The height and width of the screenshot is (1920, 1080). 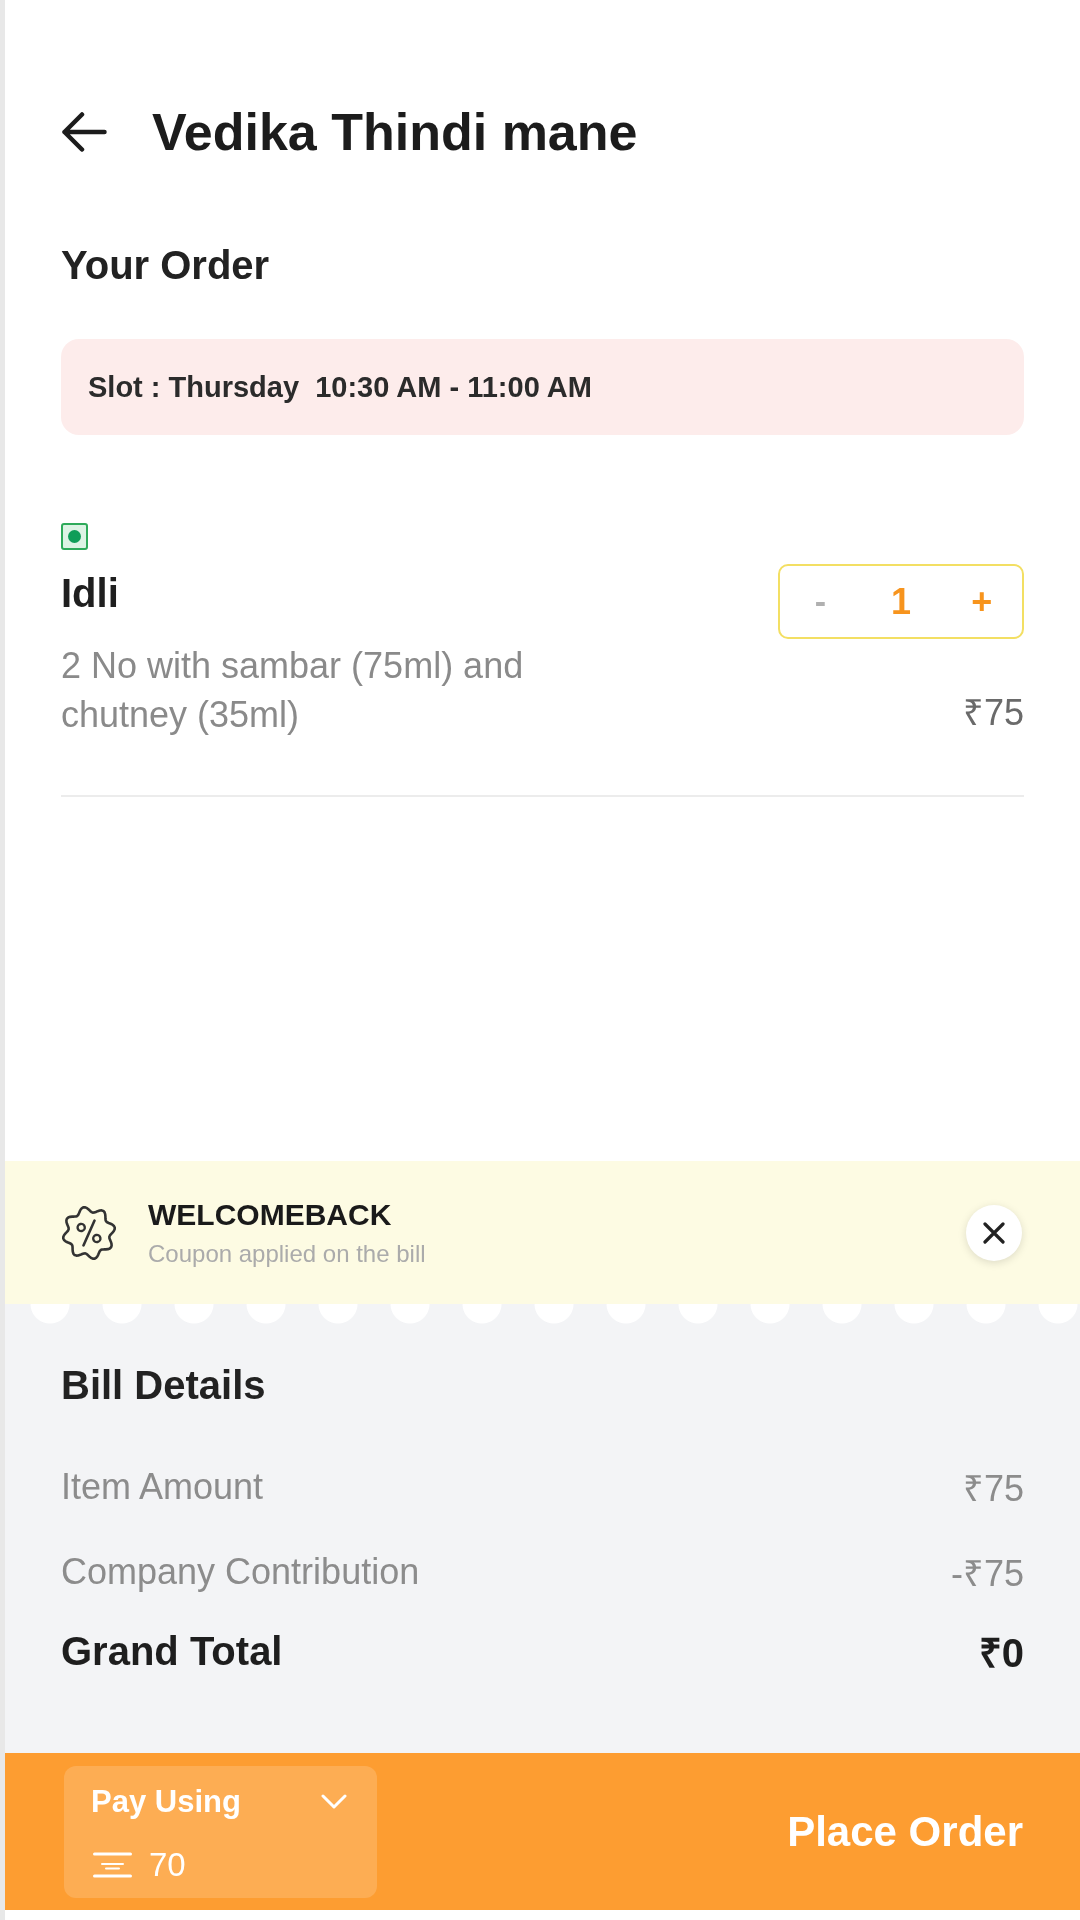 I want to click on place-order-button: Place Order, so click(x=905, y=1831).